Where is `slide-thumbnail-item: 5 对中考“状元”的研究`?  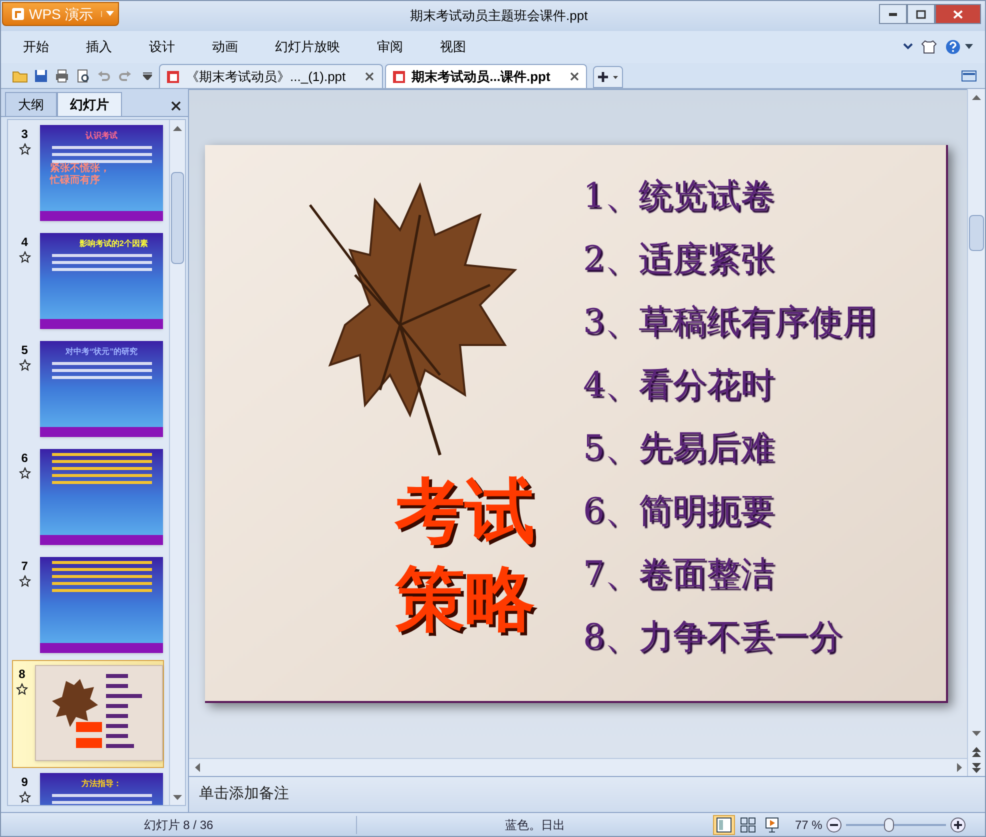 slide-thumbnail-item: 5 对中考“状元”的研究 is located at coordinates (88, 390).